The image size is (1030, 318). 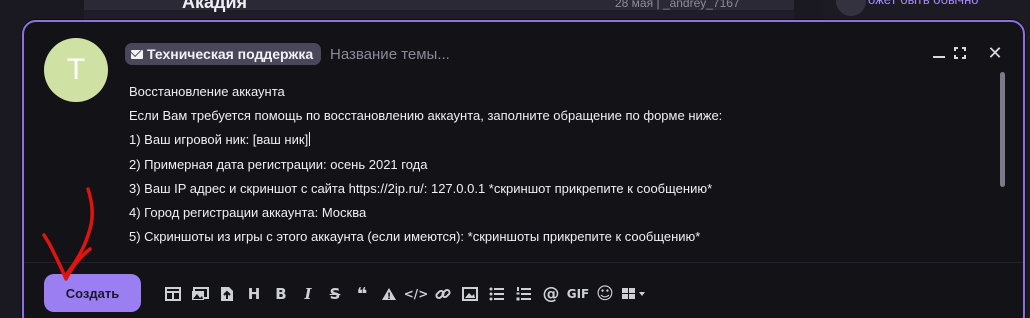 I want to click on red-arrow-annotation, so click(x=68, y=234).